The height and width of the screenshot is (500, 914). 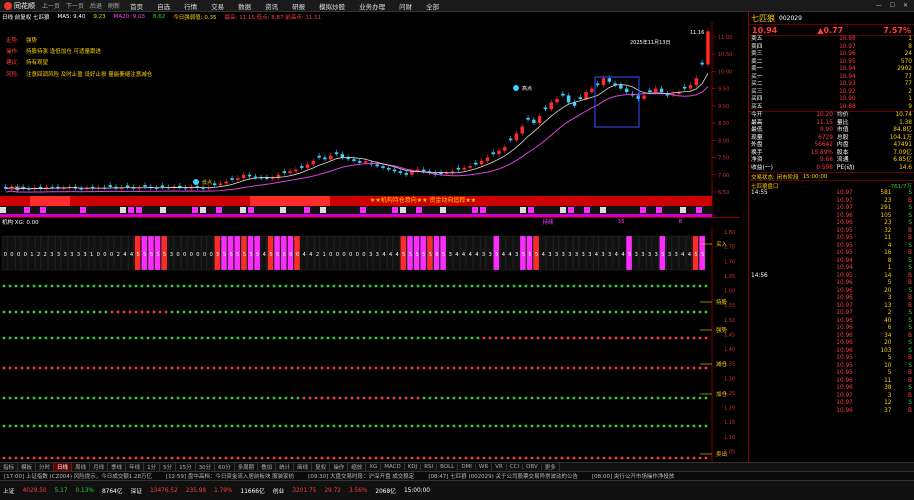 What do you see at coordinates (81, 467) in the screenshot?
I see `bottom-tab: 周线` at bounding box center [81, 467].